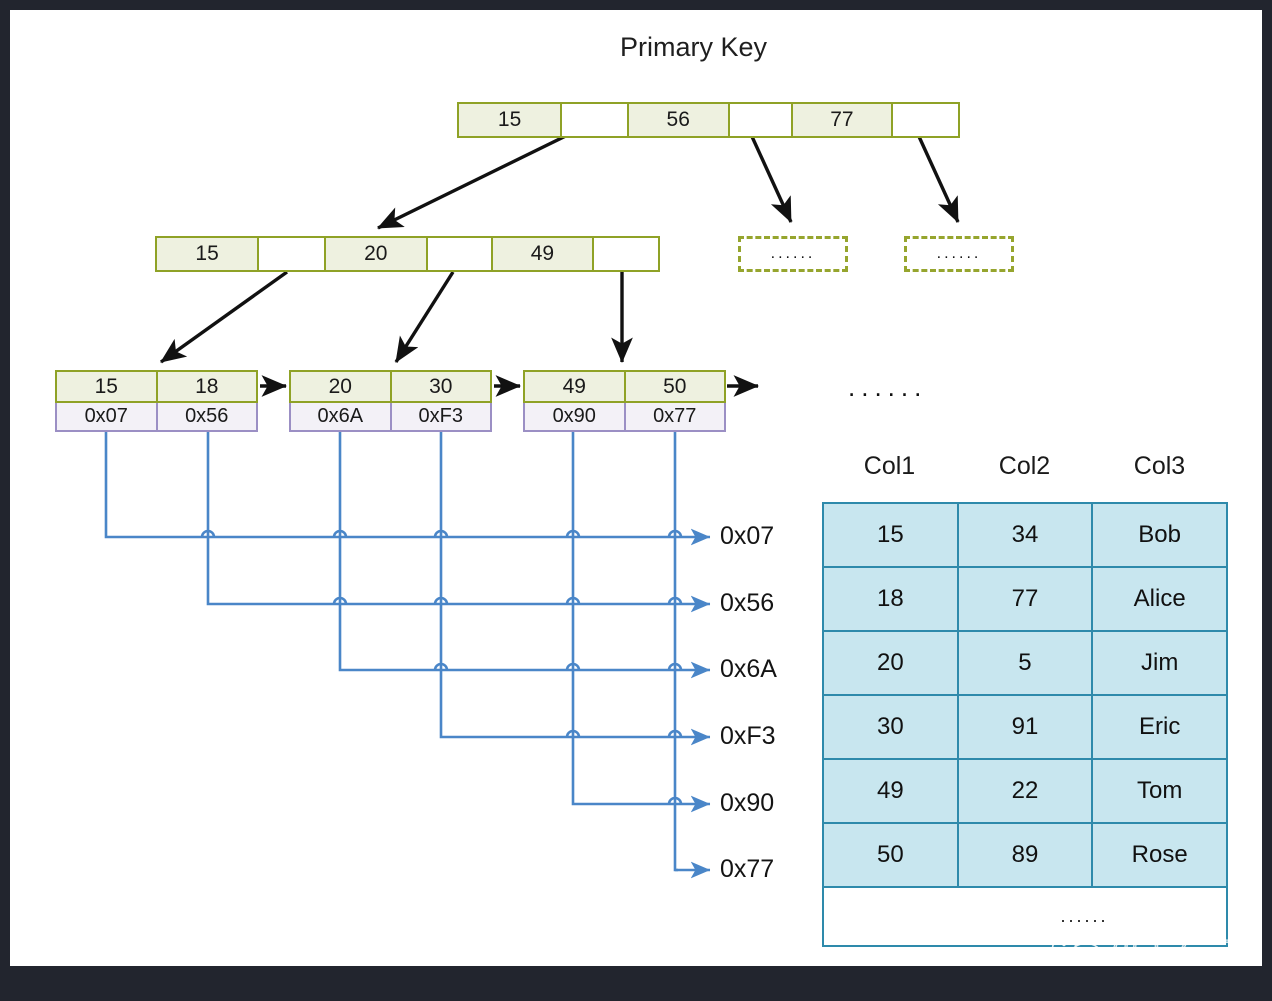 This screenshot has height=1001, width=1272. What do you see at coordinates (387, 485) in the screenshot?
I see `pointer-line-0x07` at bounding box center [387, 485].